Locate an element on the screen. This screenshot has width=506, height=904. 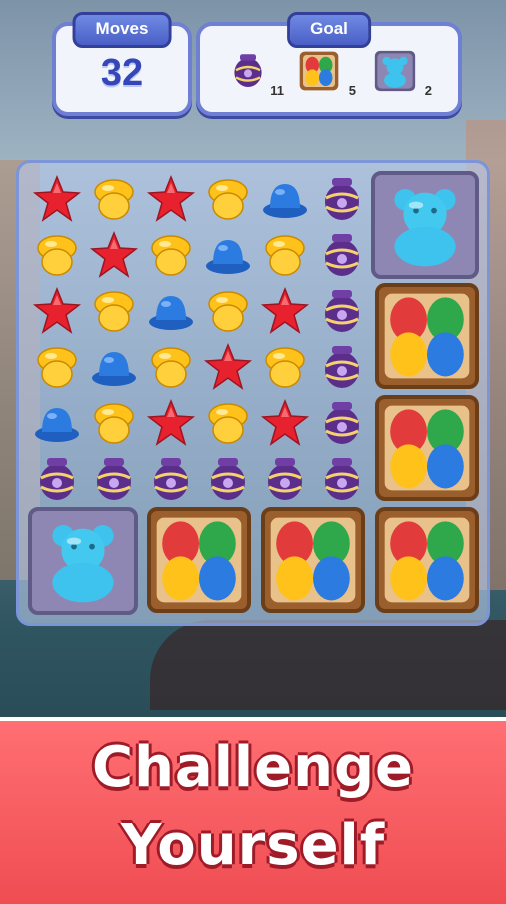
moves-panel: Moves 32 is located at coordinates (122, 64).